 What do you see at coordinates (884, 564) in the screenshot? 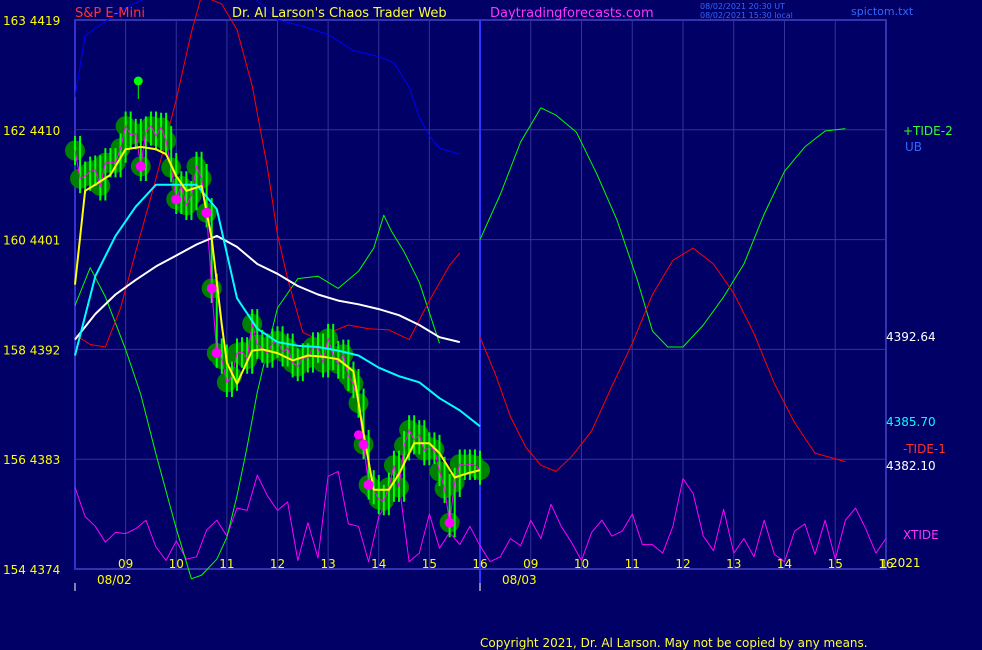
I see `x-tick-label: 1` at bounding box center [884, 564].